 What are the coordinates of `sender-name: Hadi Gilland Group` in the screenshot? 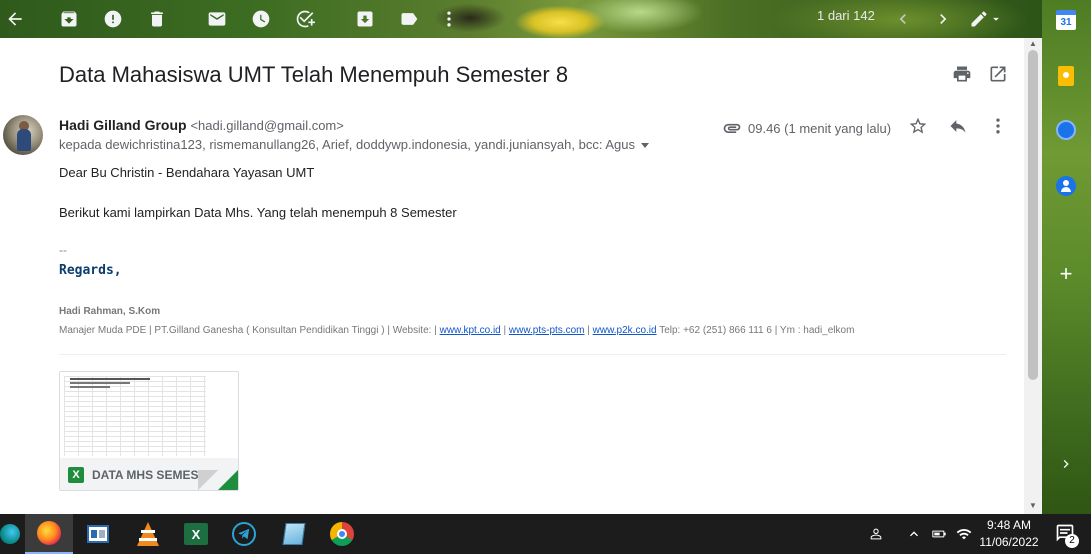 It's located at (123, 125).